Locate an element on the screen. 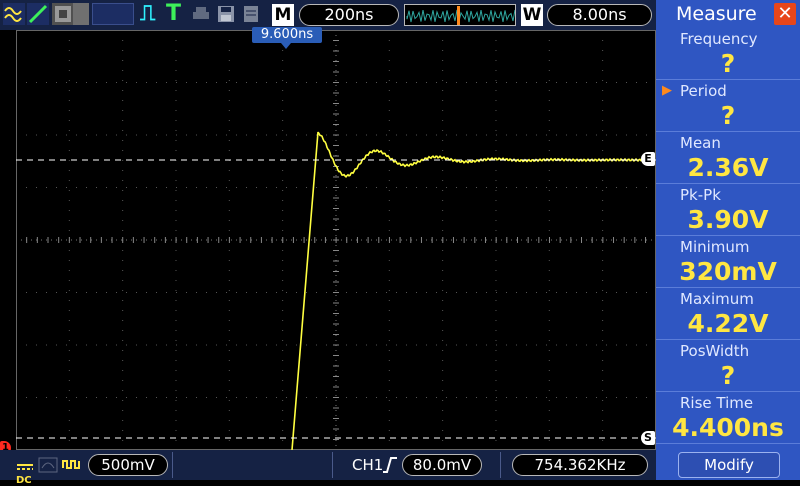 This screenshot has height=486, width=800. measure-label-text: Rise Time is located at coordinates (717, 403).